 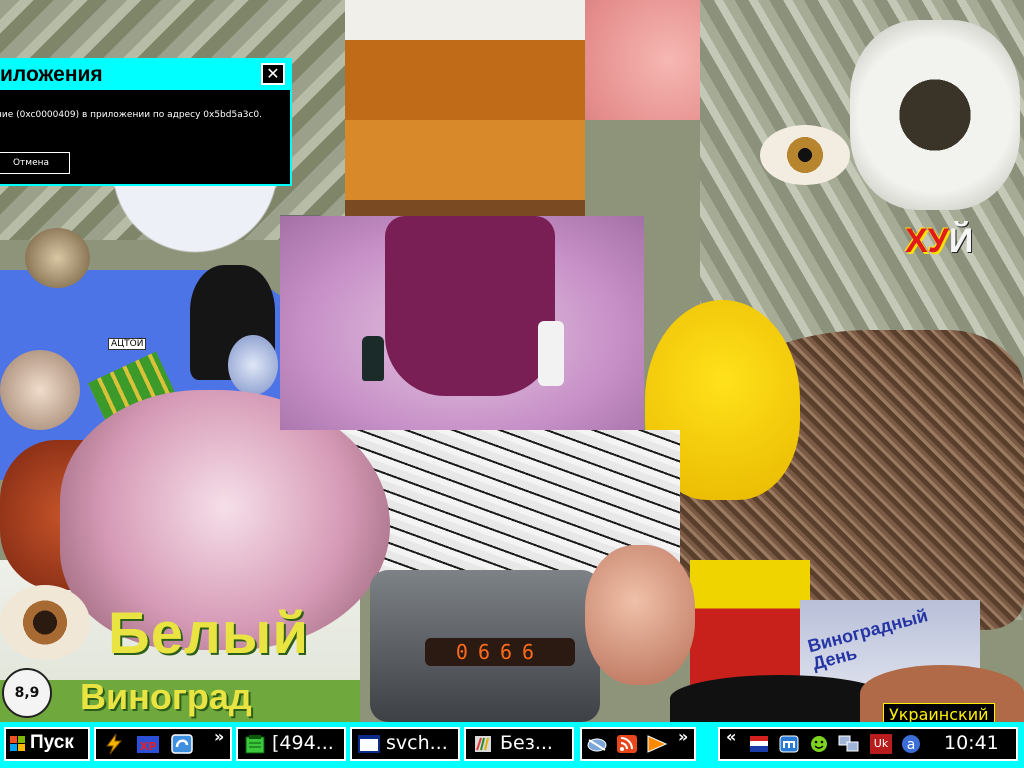 What do you see at coordinates (35, 163) in the screenshot?
I see `cancel-button: Отмена` at bounding box center [35, 163].